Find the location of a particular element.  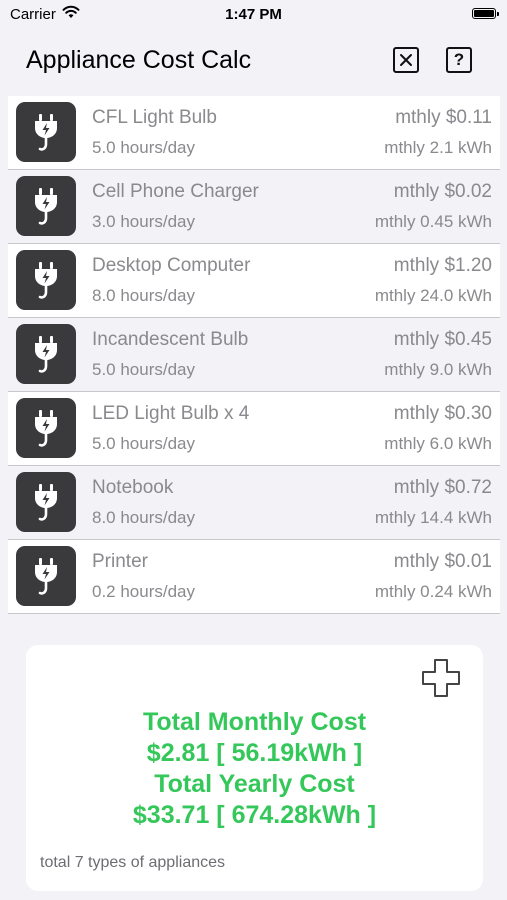

close-button is located at coordinates (406, 60).